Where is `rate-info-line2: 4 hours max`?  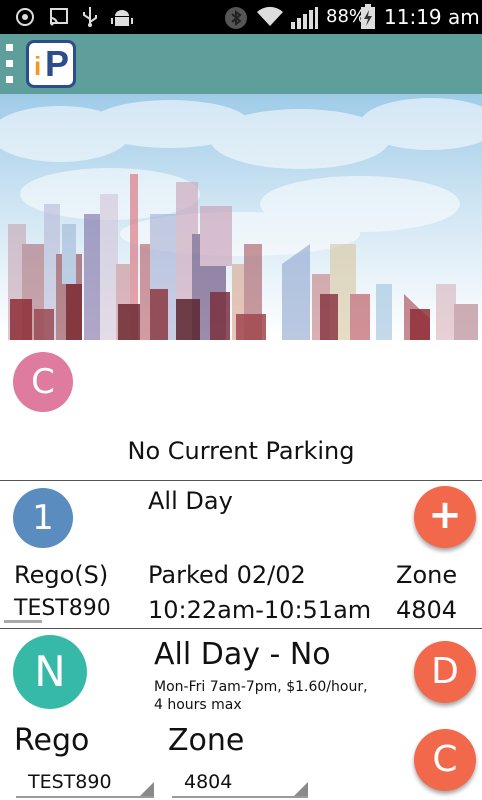 rate-info-line2: 4 hours max is located at coordinates (198, 705).